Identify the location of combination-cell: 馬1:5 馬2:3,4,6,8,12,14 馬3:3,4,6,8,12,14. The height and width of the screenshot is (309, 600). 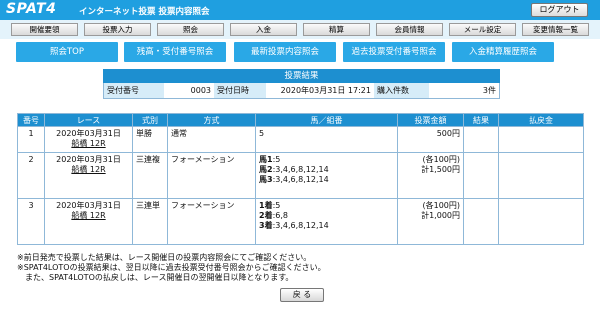
(326, 175).